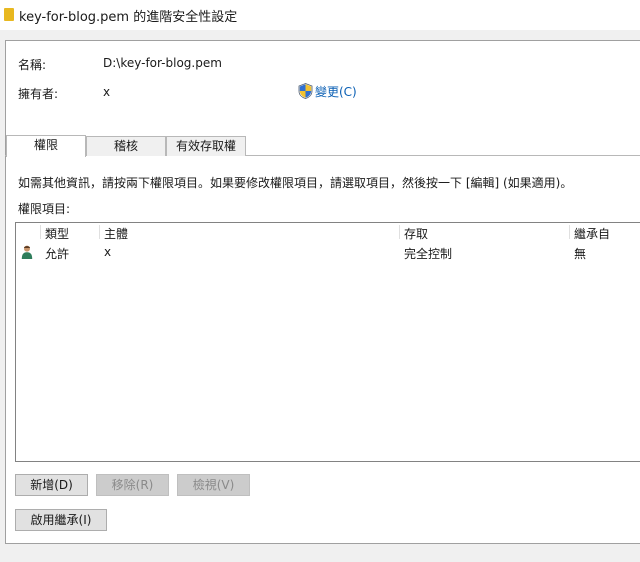 This screenshot has width=640, height=562. I want to click on uac-shield-icon, so click(305, 91).